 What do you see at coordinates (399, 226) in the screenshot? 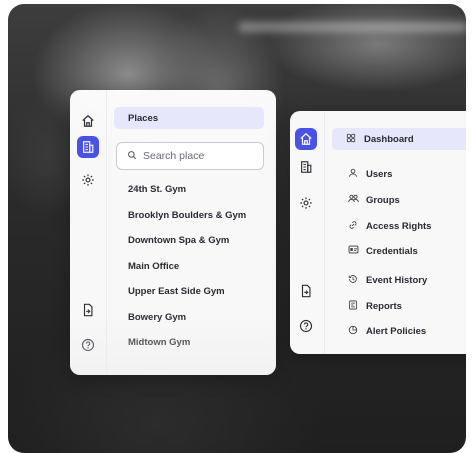
I see `nav-item-label: Access Rights` at bounding box center [399, 226].